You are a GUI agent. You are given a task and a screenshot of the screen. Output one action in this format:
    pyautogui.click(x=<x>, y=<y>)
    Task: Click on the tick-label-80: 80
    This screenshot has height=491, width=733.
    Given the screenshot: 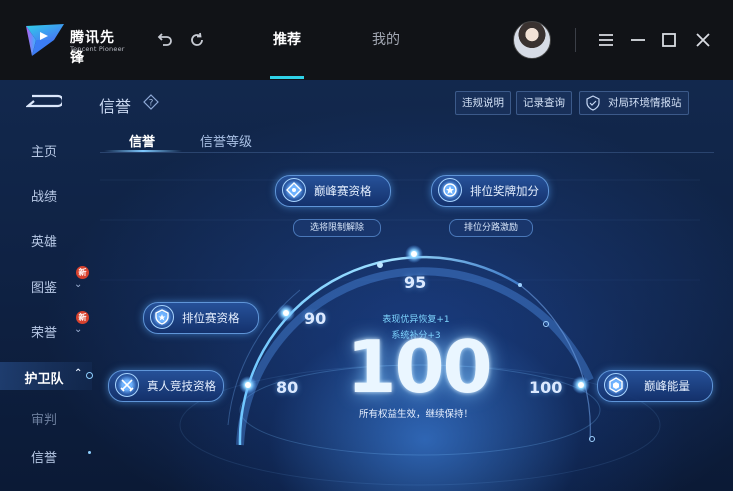 What is the action you would take?
    pyautogui.click(x=287, y=387)
    